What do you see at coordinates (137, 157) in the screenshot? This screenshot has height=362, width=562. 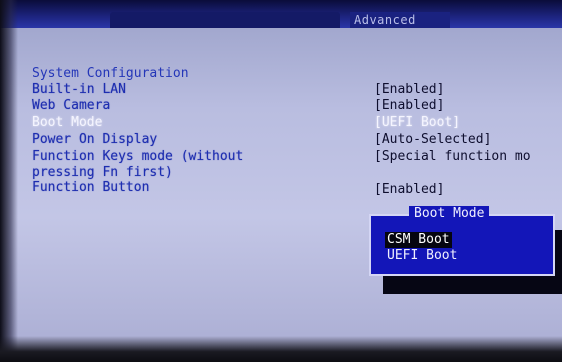 I see `setting-label-function-keys-mode: Function Keys mode (without` at bounding box center [137, 157].